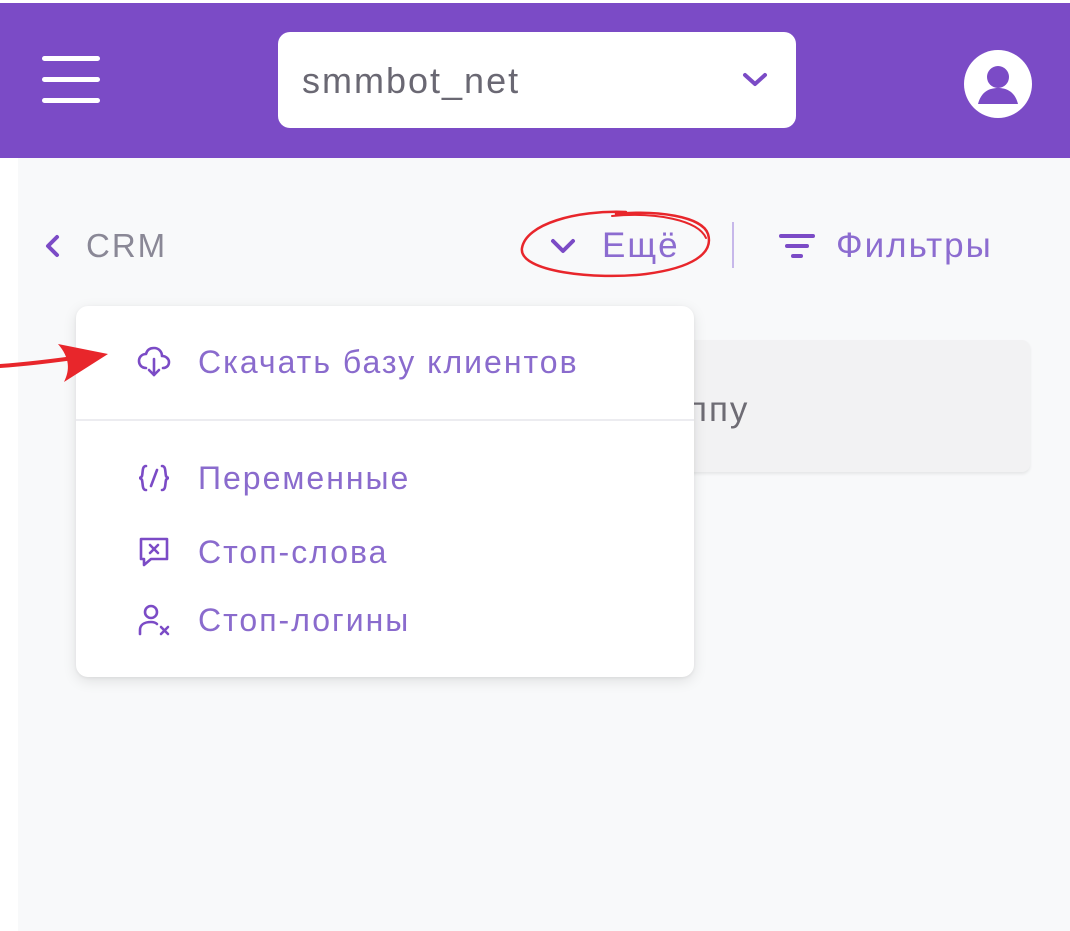 The image size is (1070, 931). Describe the element at coordinates (845, 406) in the screenshot. I see `add-group-card: ппу` at that location.